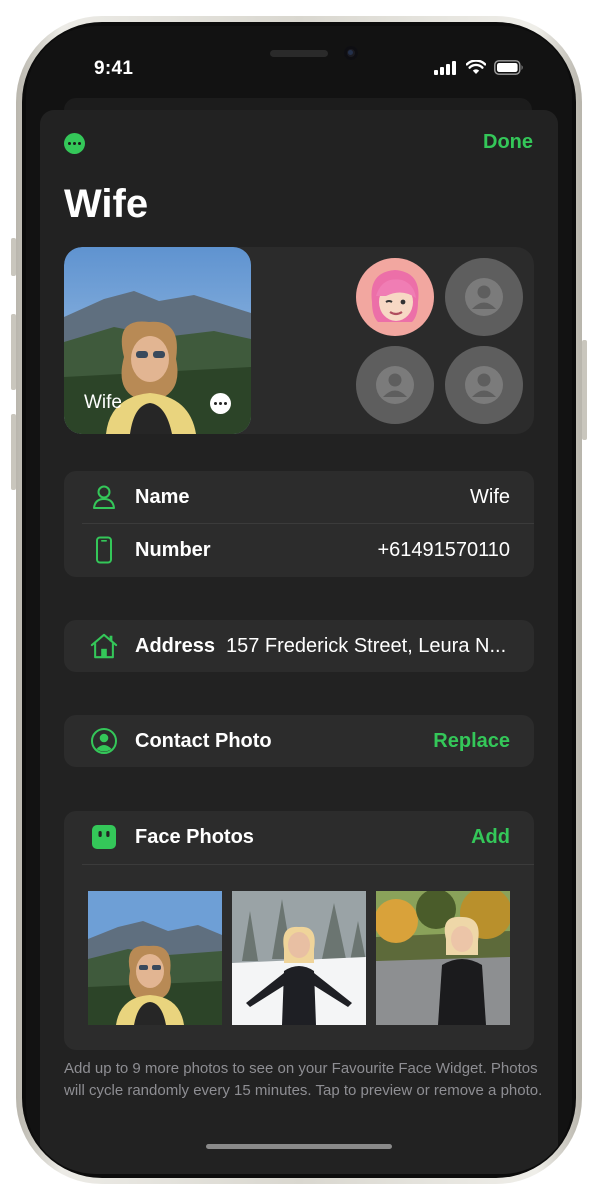 The width and height of the screenshot is (598, 1200). I want to click on home-indicator, so click(299, 1146).